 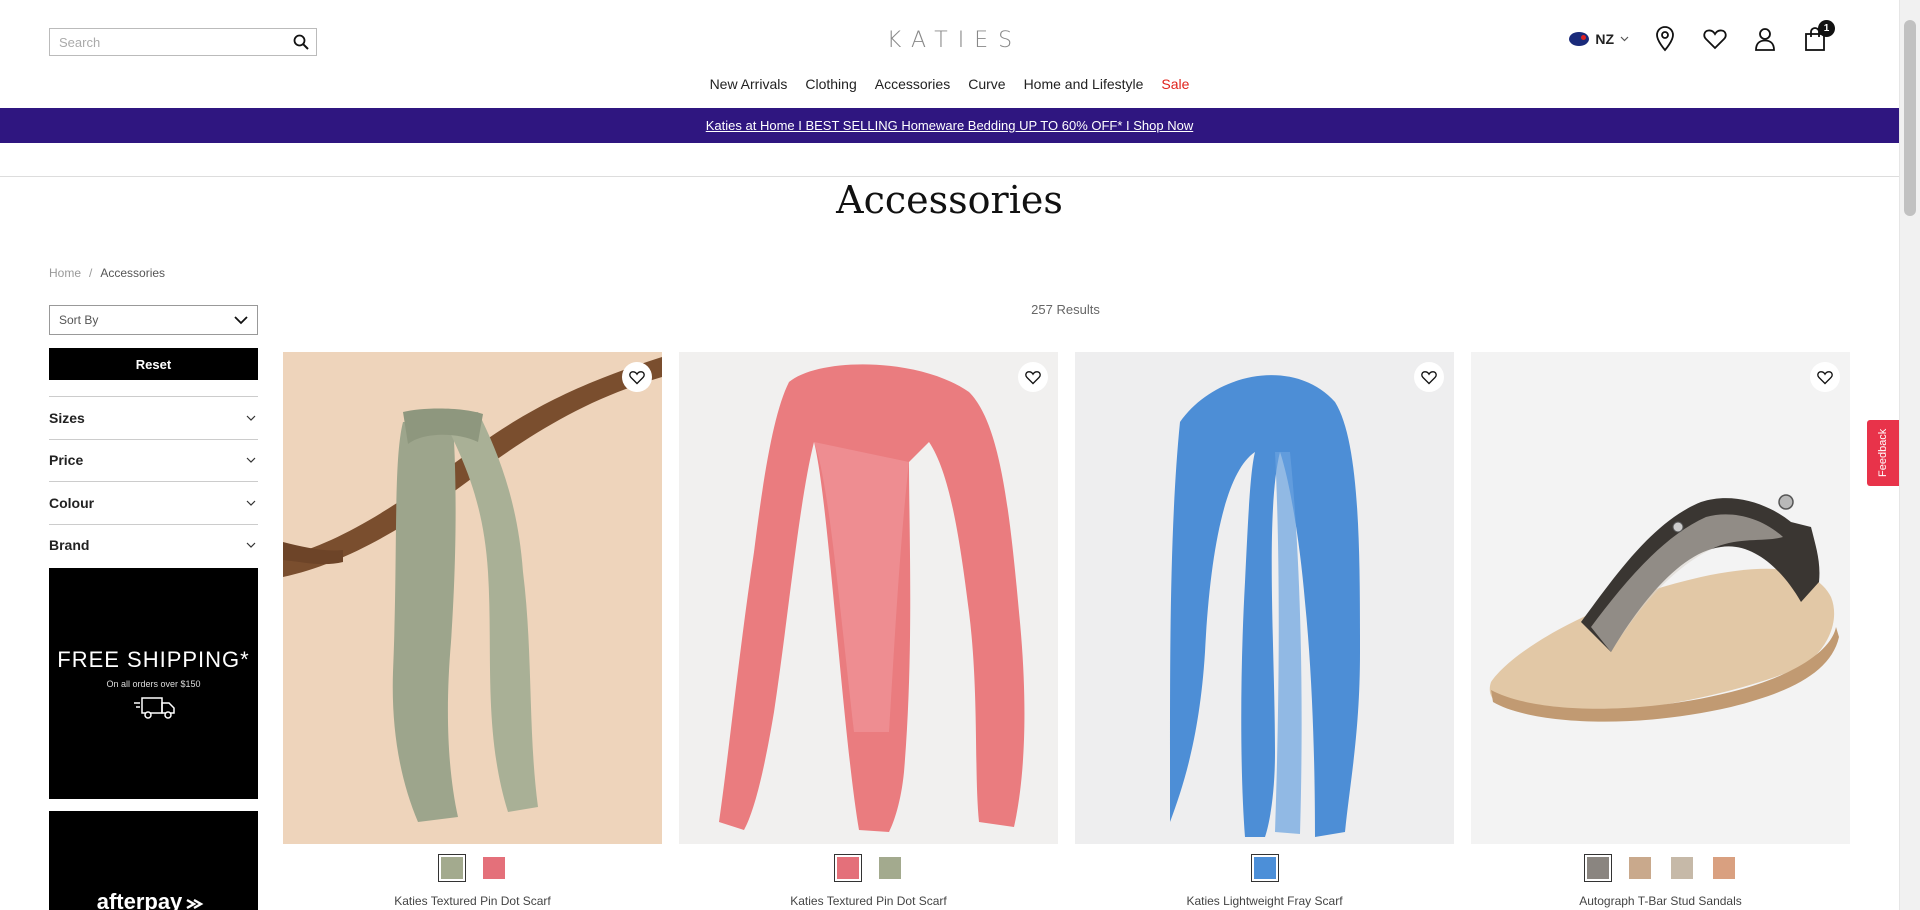 I want to click on account-user-icon, so click(x=1765, y=39).